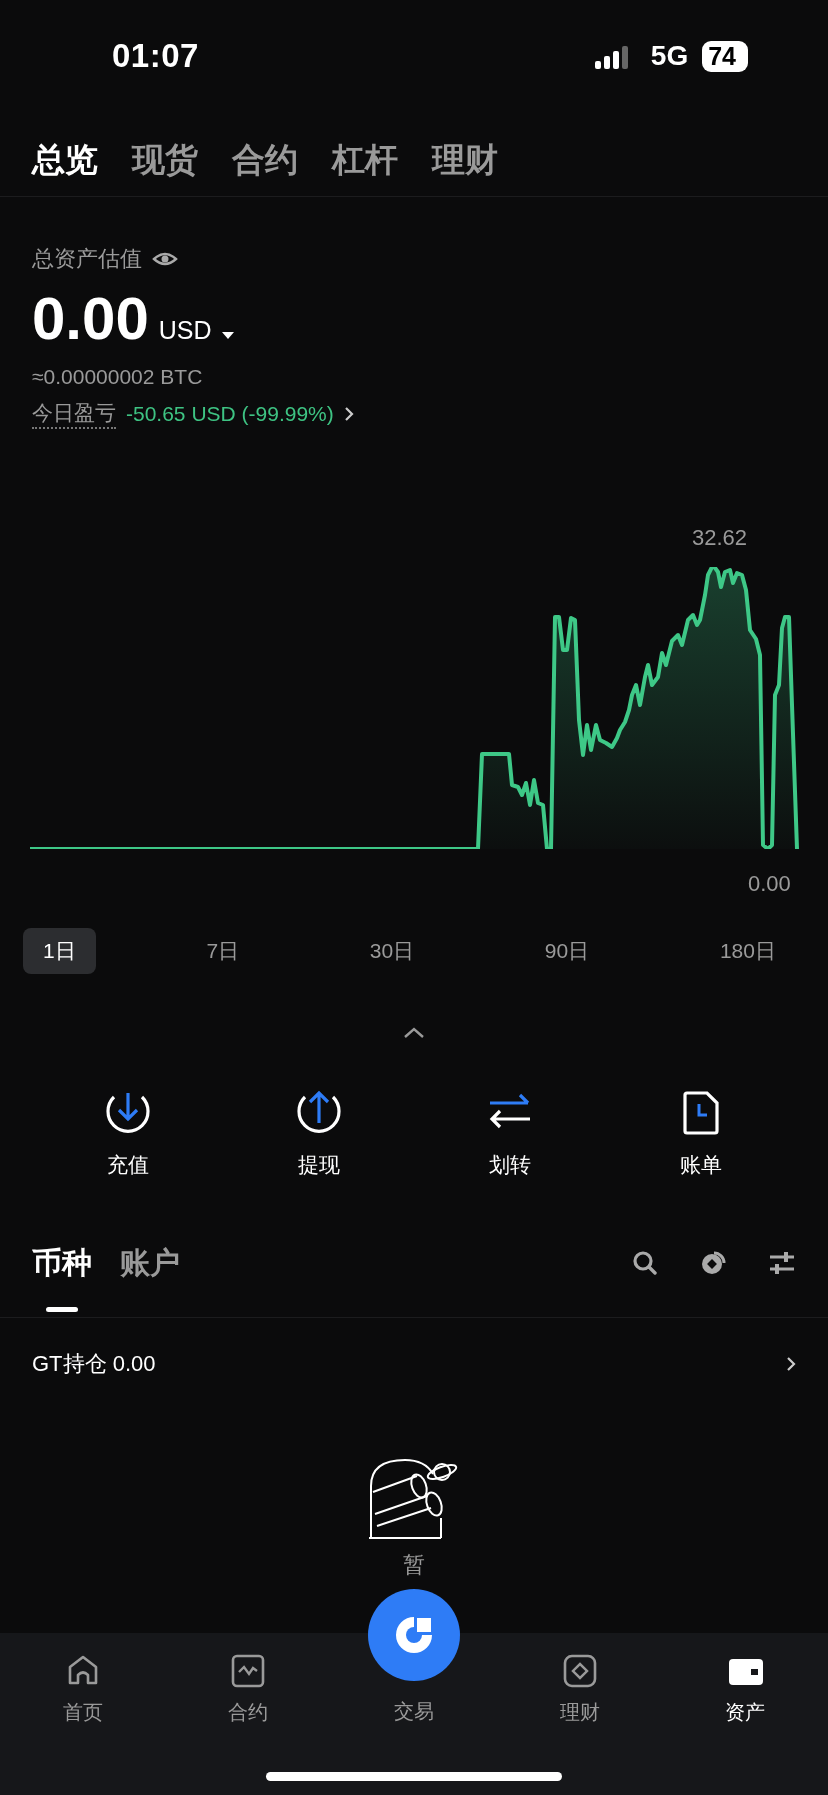 The width and height of the screenshot is (828, 1795). What do you see at coordinates (94, 1364) in the screenshot?
I see `gt-holding-label: GT持仓 0.00` at bounding box center [94, 1364].